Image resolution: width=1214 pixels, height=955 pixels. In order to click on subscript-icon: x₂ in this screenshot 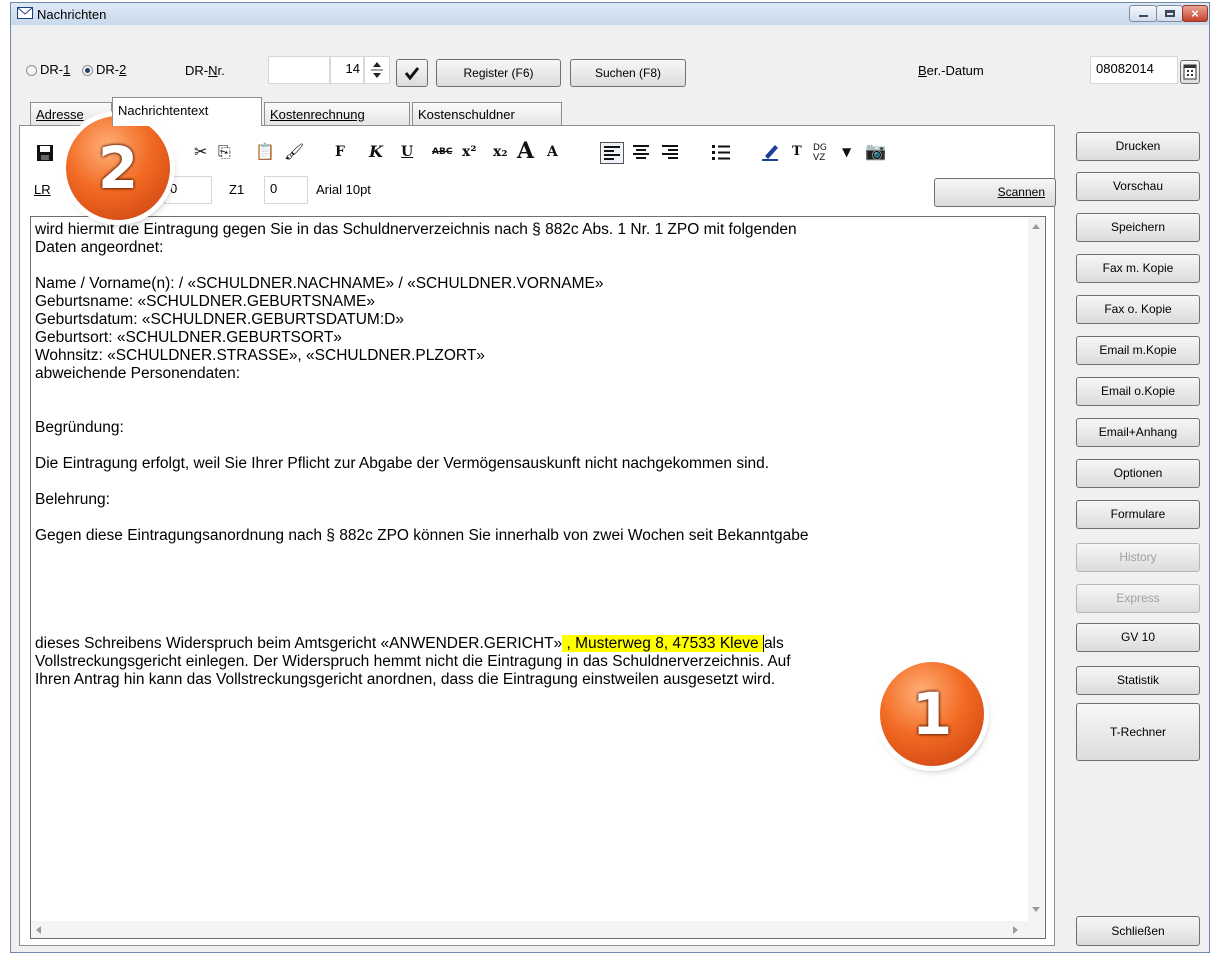, I will do `click(500, 152)`.